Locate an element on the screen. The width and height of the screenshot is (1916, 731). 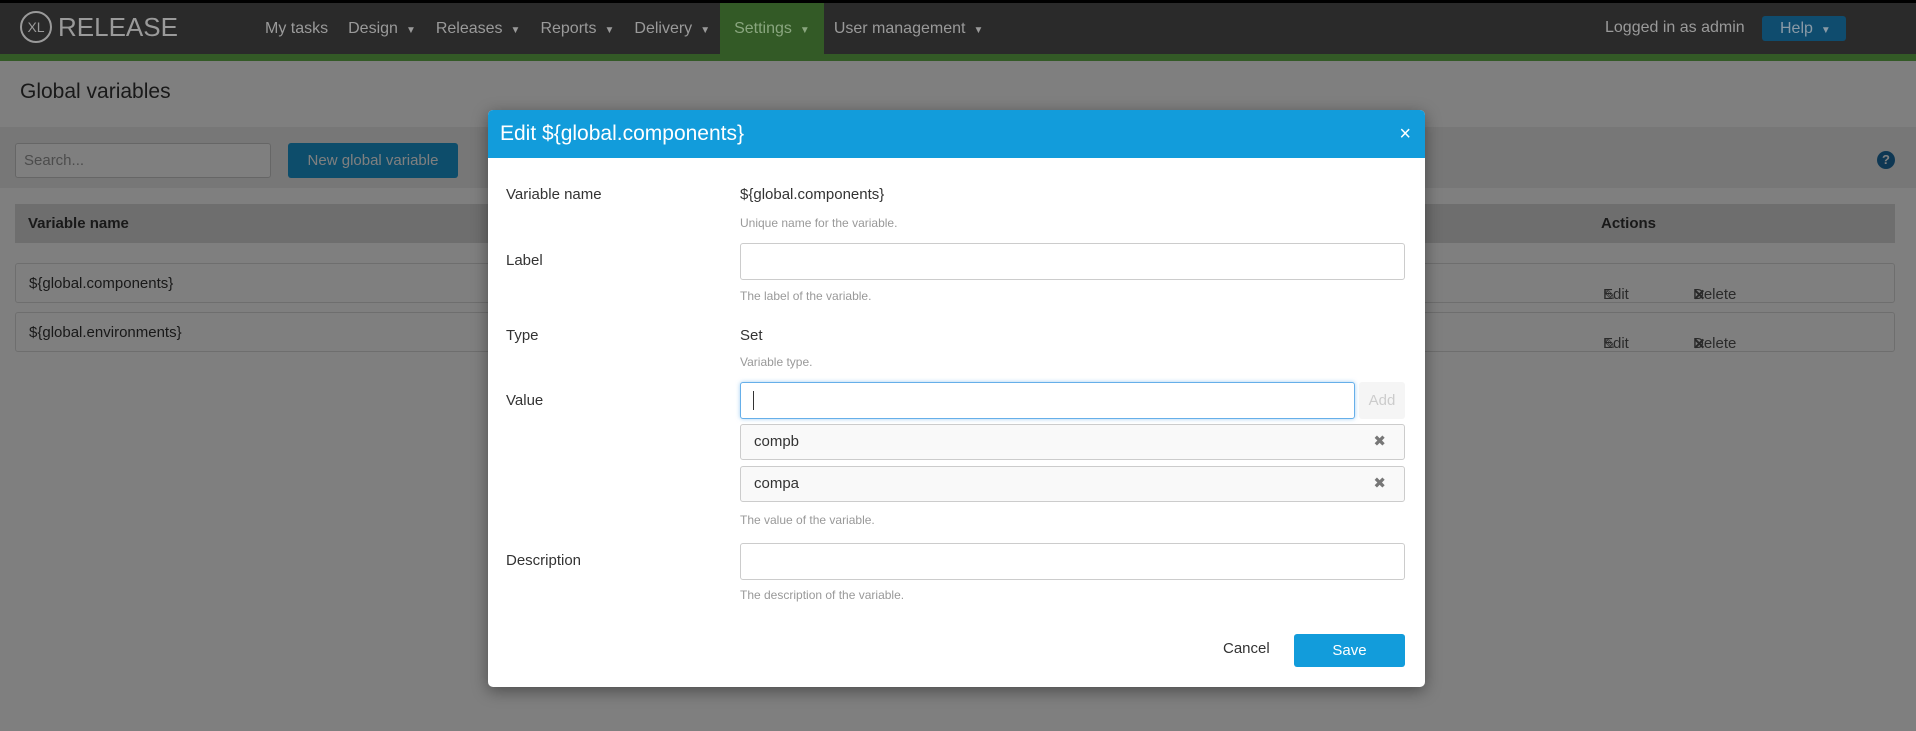
logo: XL RELEASE is located at coordinates (99, 27).